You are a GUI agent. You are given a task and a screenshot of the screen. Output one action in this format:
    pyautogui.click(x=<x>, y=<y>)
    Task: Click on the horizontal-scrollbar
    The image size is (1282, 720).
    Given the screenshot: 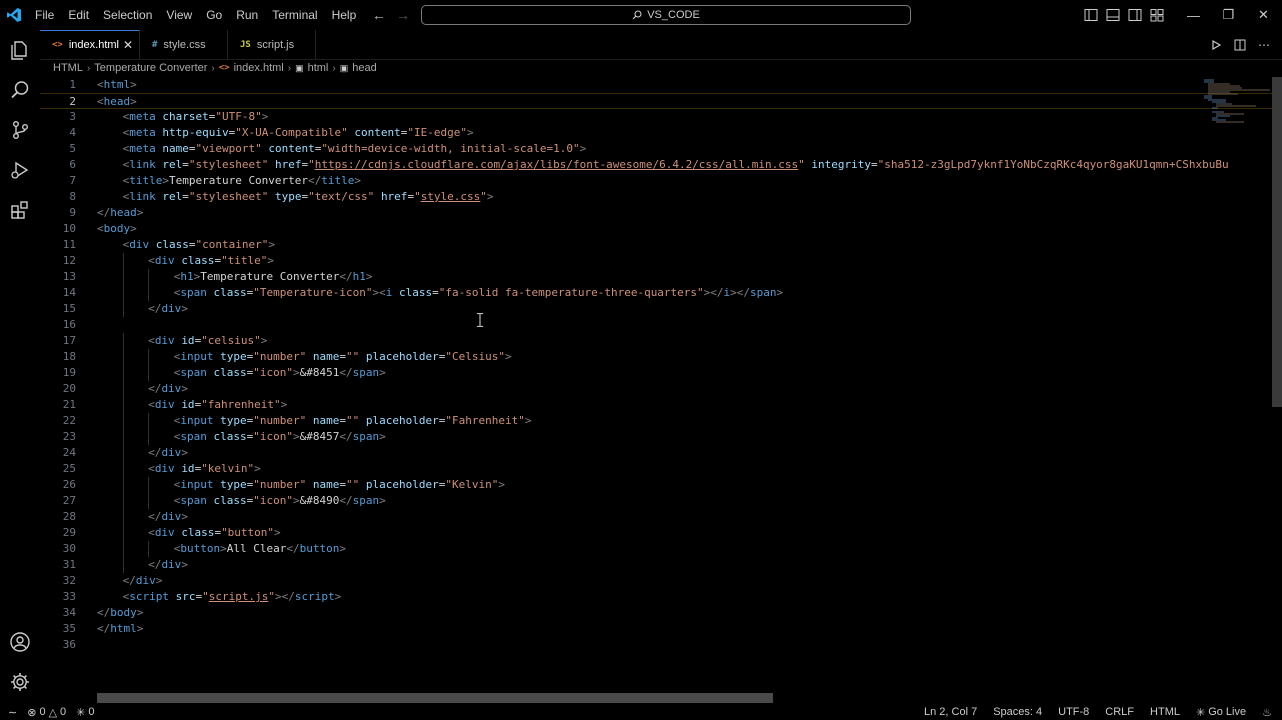 What is the action you would take?
    pyautogui.click(x=435, y=698)
    